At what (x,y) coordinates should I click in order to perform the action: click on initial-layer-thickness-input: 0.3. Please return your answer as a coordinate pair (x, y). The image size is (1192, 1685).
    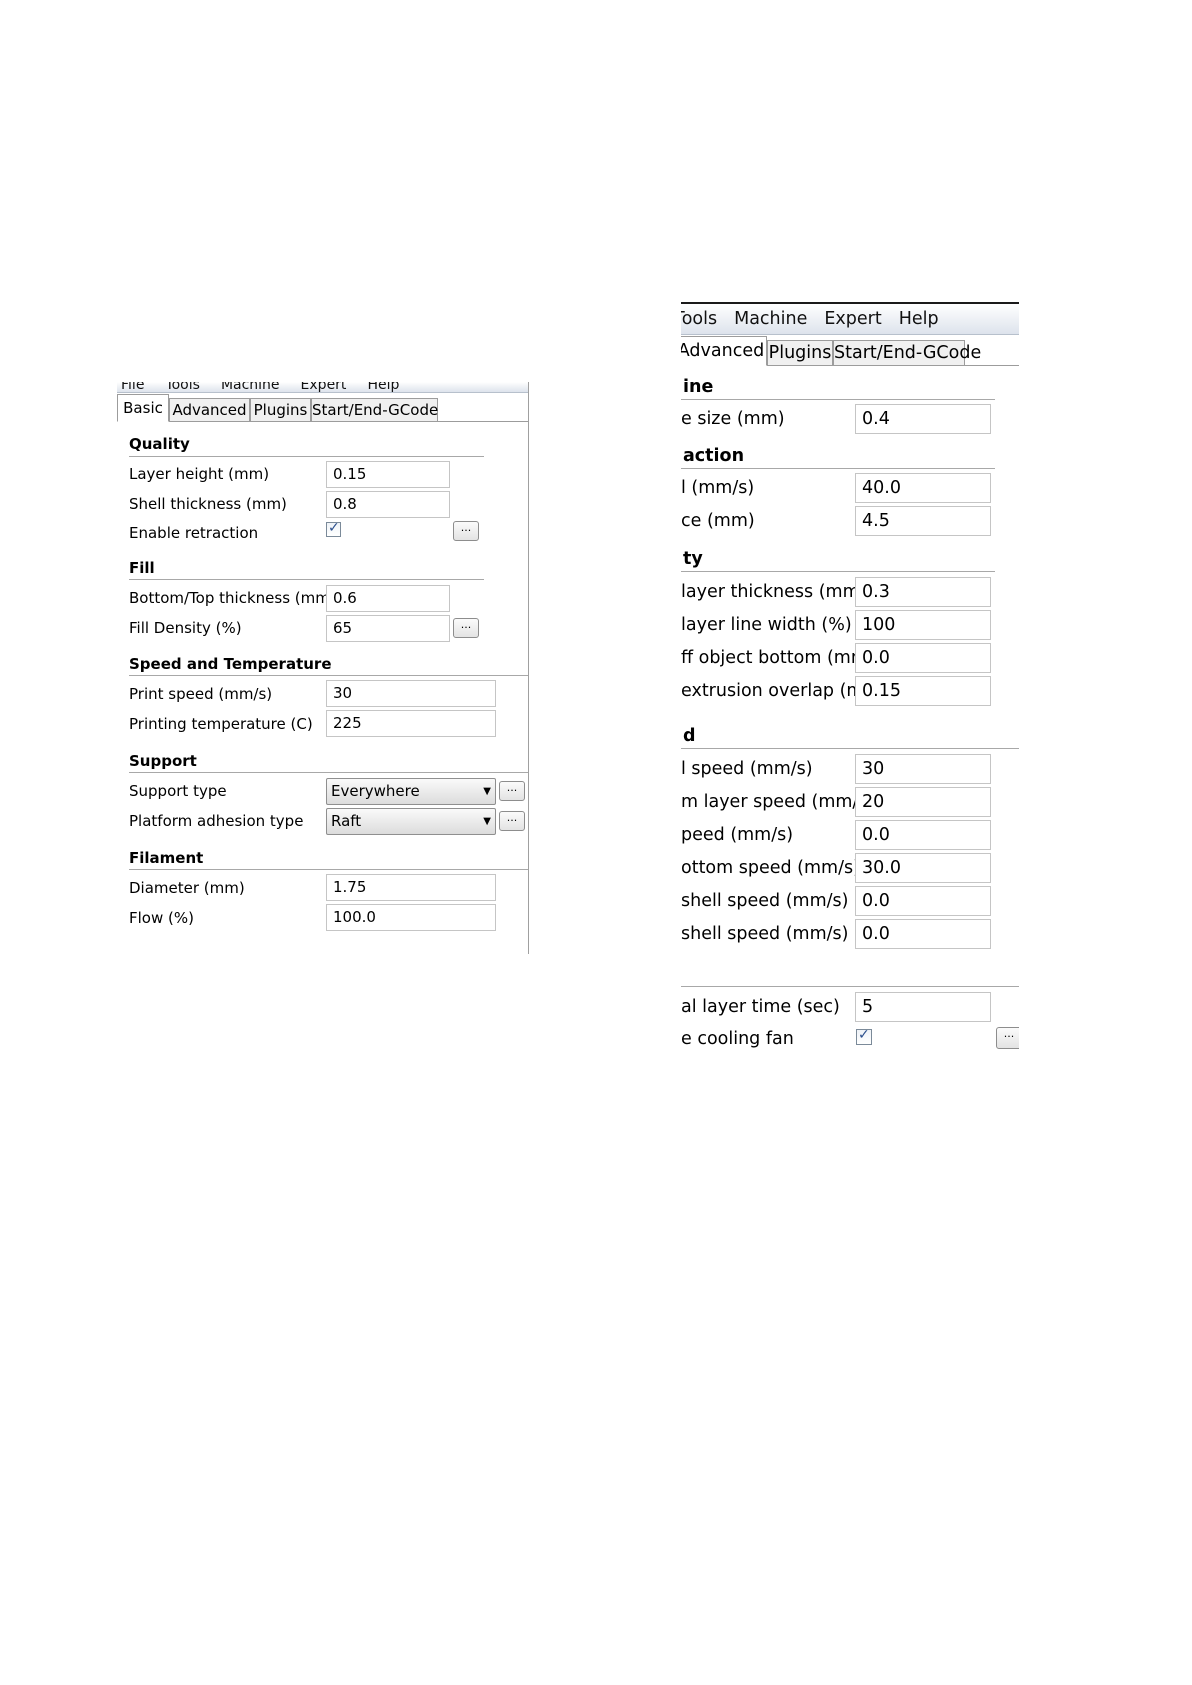
    Looking at the image, I should click on (923, 592).